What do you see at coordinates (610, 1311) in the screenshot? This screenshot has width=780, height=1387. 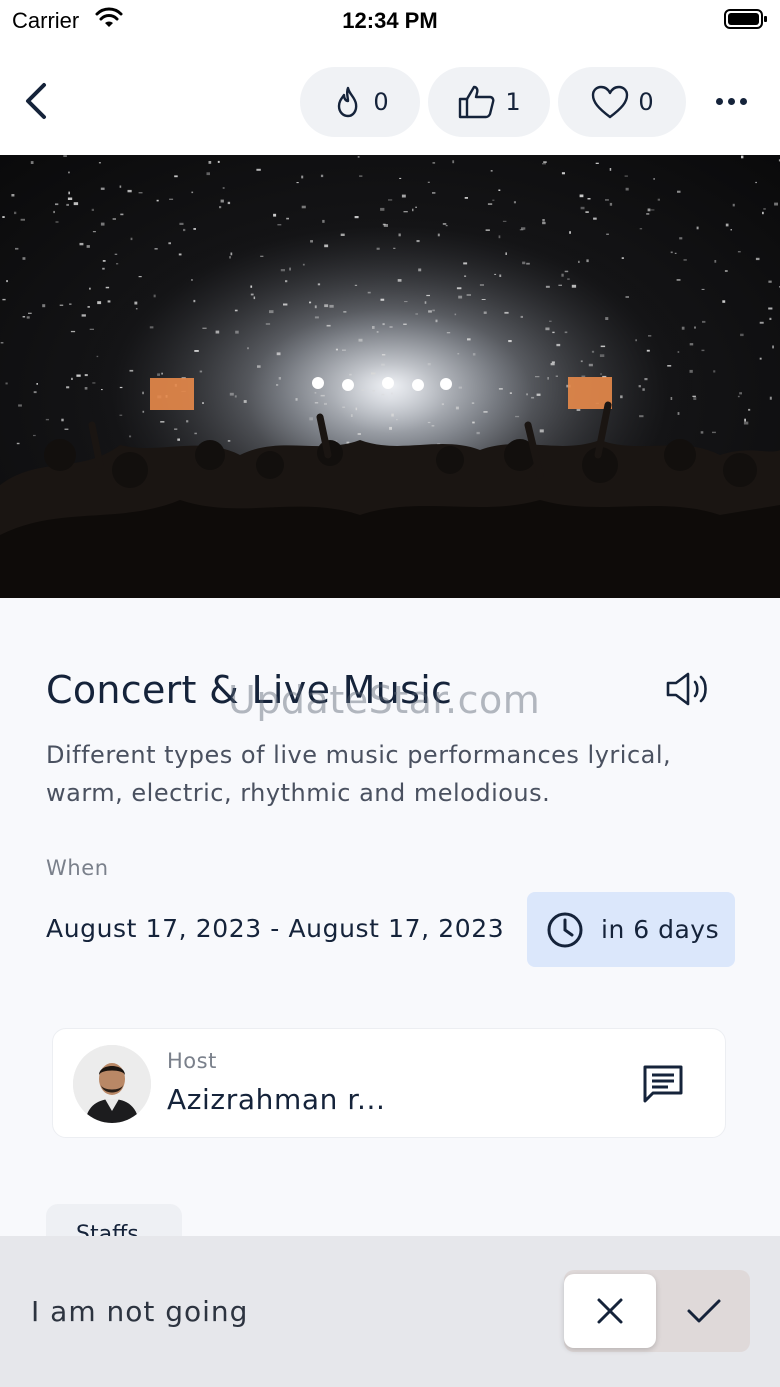 I see `not-going-button` at bounding box center [610, 1311].